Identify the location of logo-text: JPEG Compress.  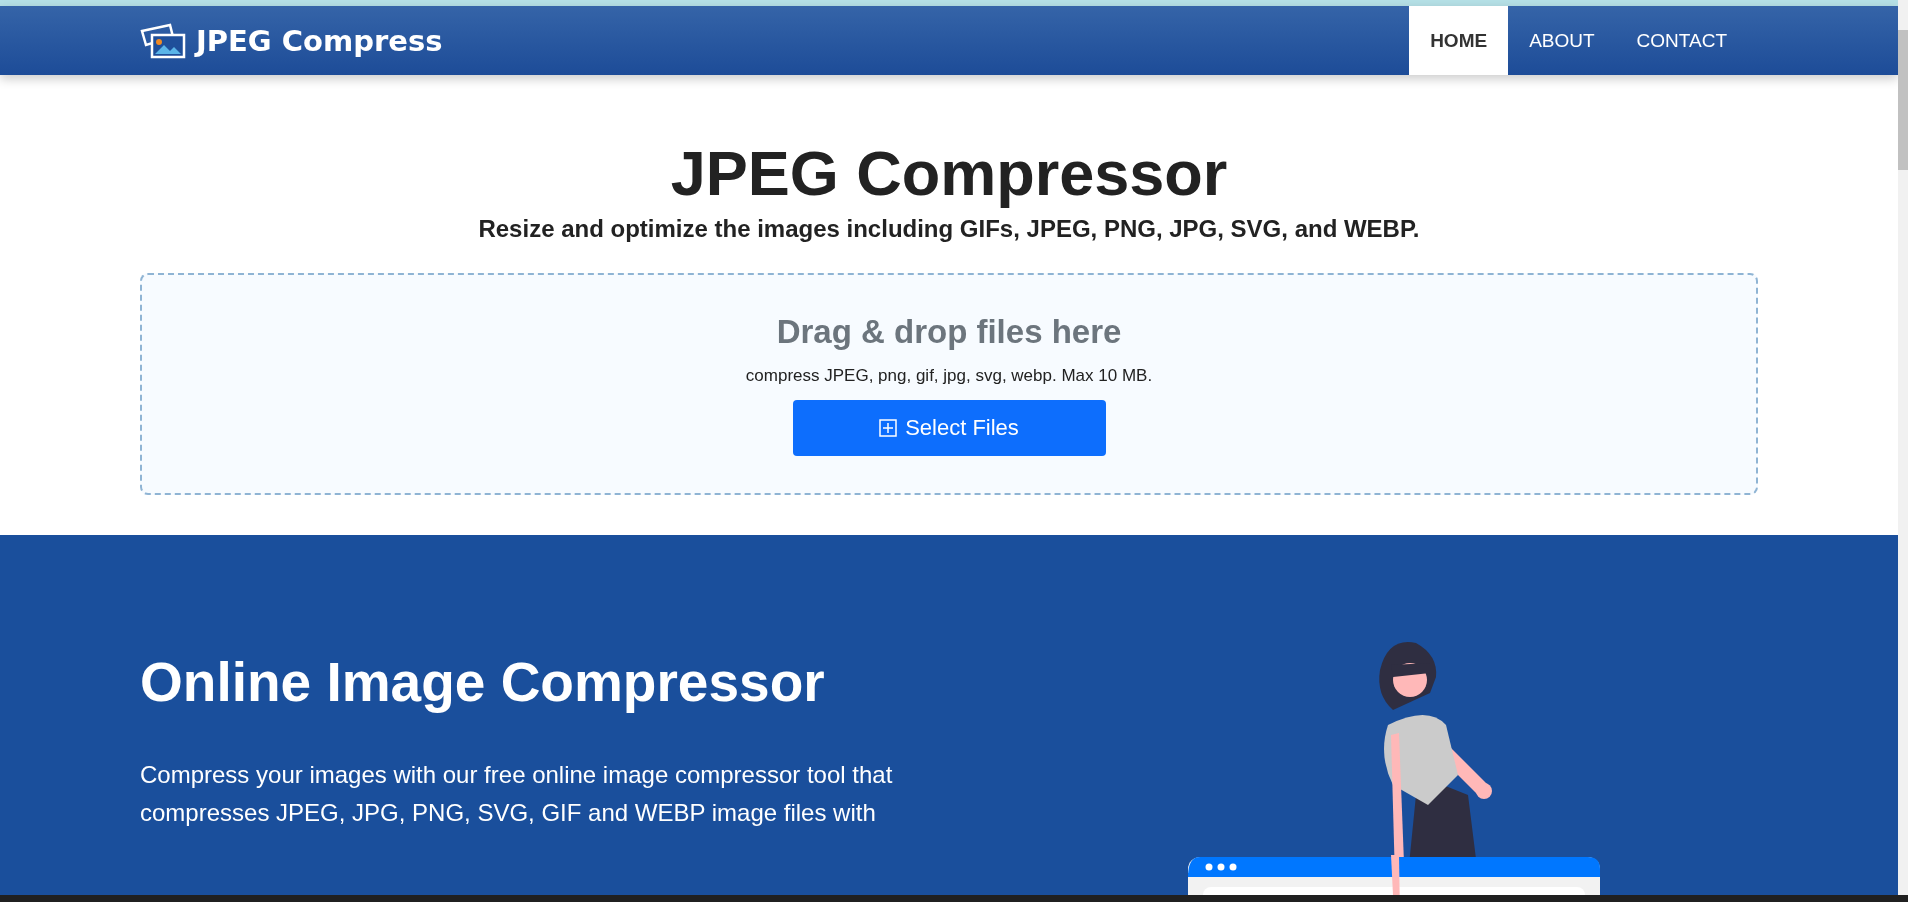
(319, 40).